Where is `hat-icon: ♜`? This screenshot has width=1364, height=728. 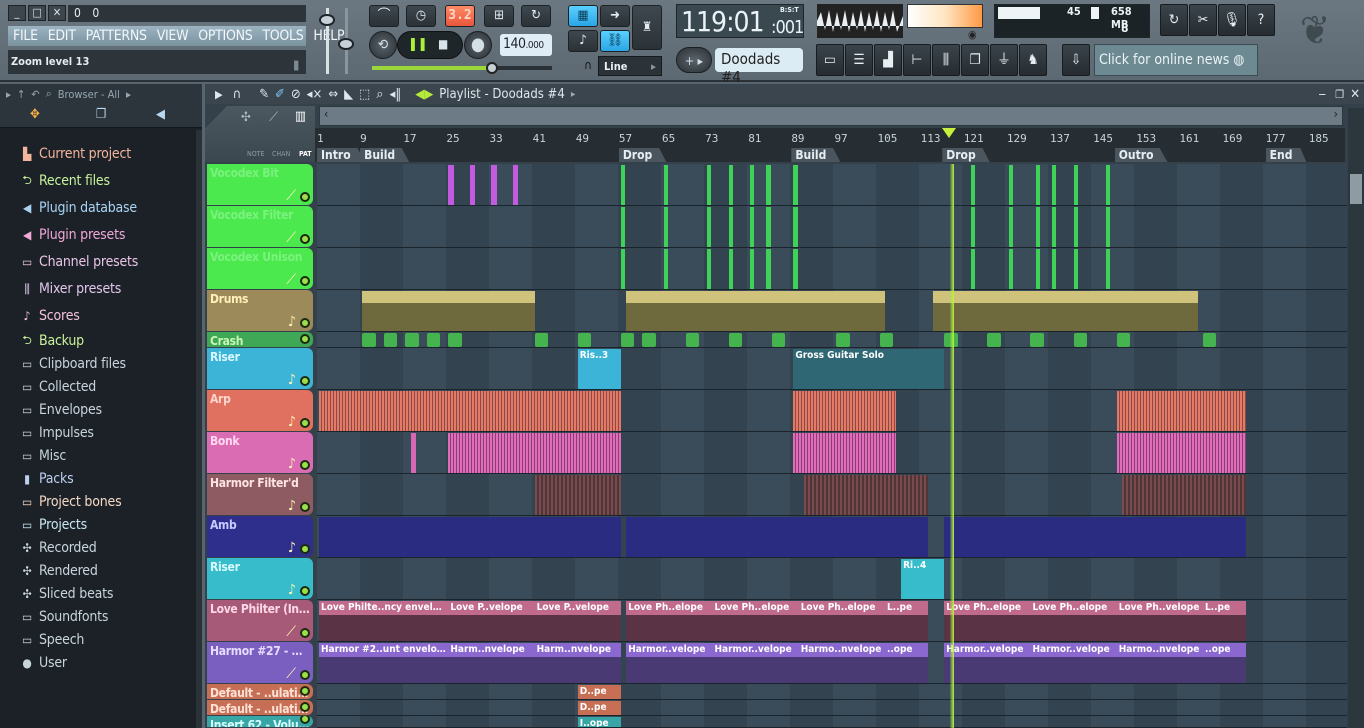
hat-icon: ♜ is located at coordinates (647, 27).